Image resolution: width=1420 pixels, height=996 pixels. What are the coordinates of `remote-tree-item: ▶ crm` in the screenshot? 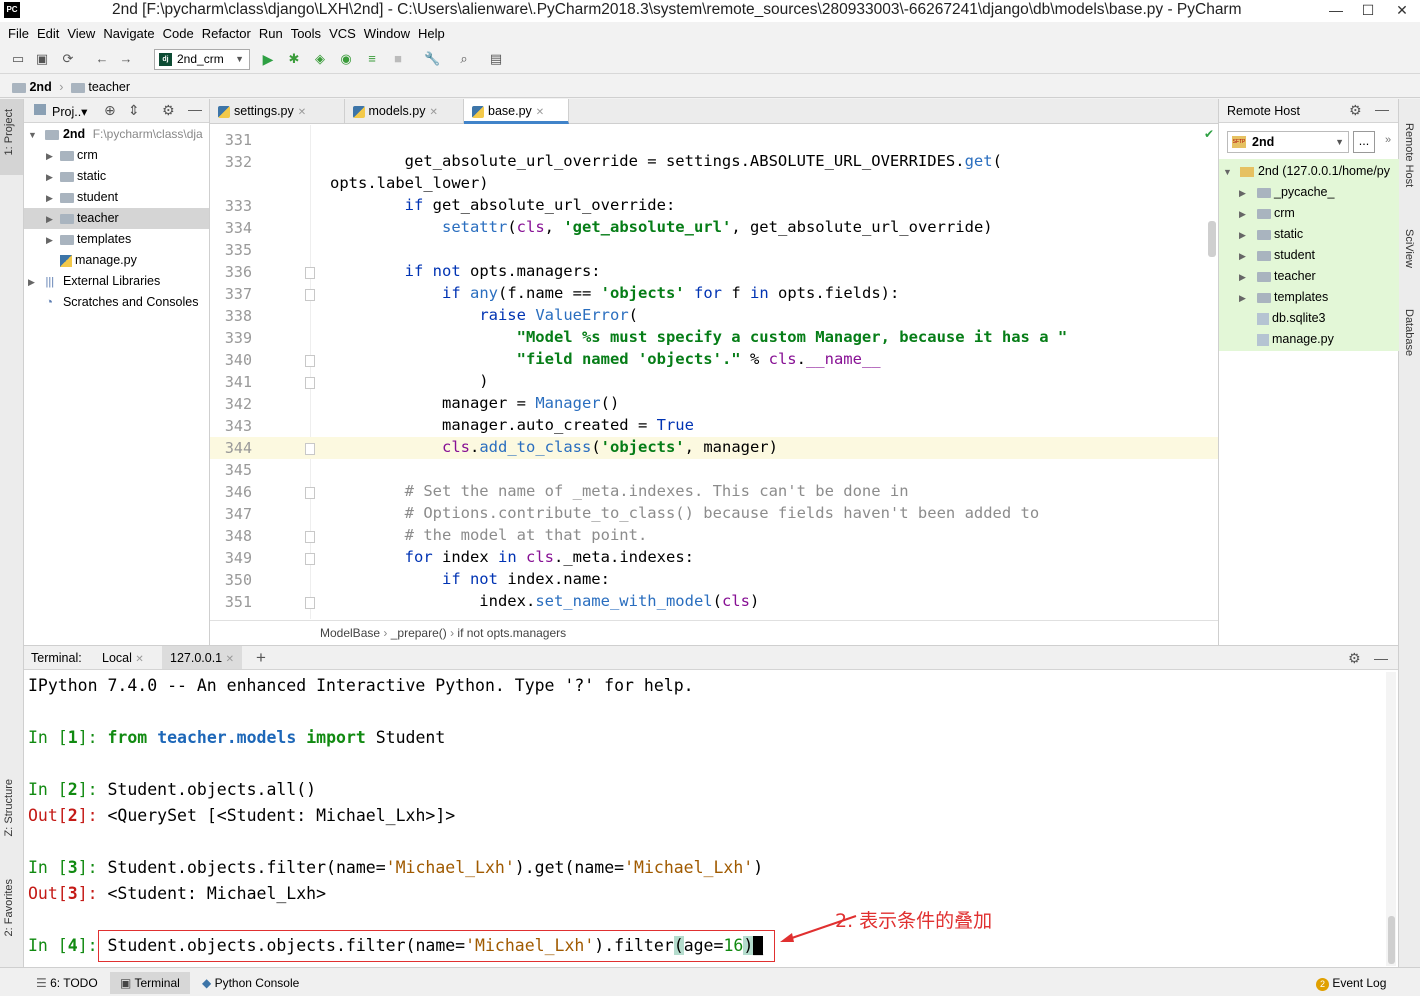 It's located at (1267, 213).